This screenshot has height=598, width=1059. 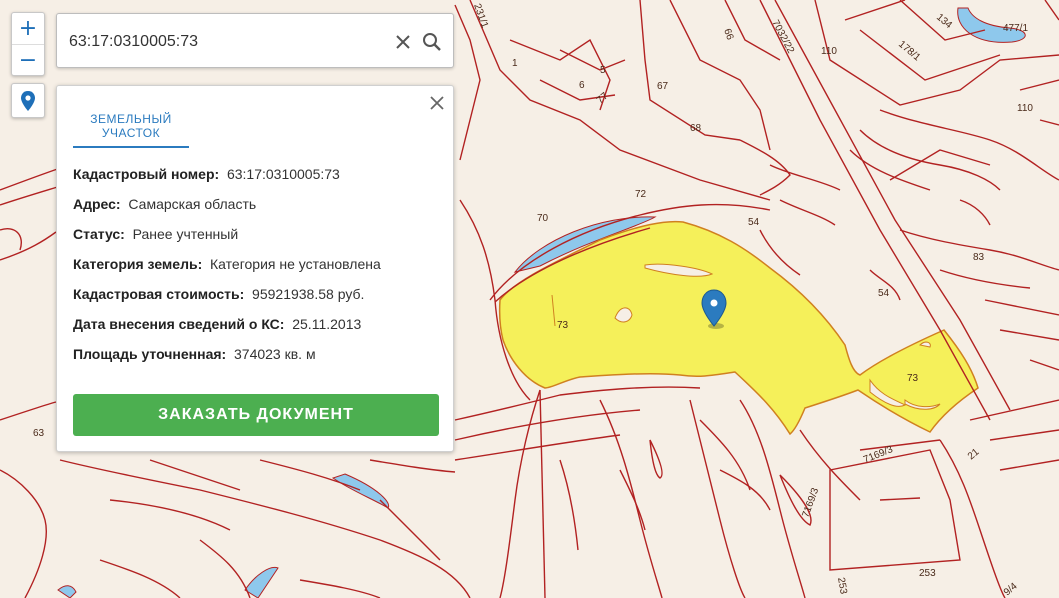 I want to click on svg-text: 5, so click(x=603, y=70).